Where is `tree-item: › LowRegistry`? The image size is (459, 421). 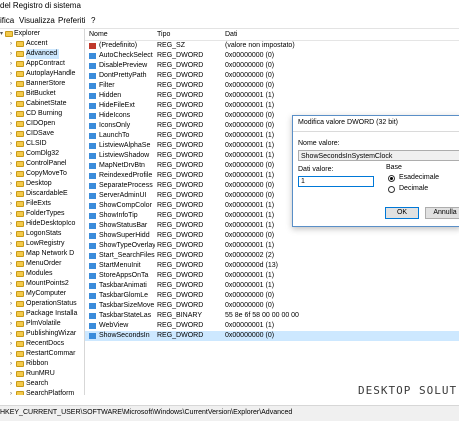 tree-item: › LowRegistry is located at coordinates (42, 244).